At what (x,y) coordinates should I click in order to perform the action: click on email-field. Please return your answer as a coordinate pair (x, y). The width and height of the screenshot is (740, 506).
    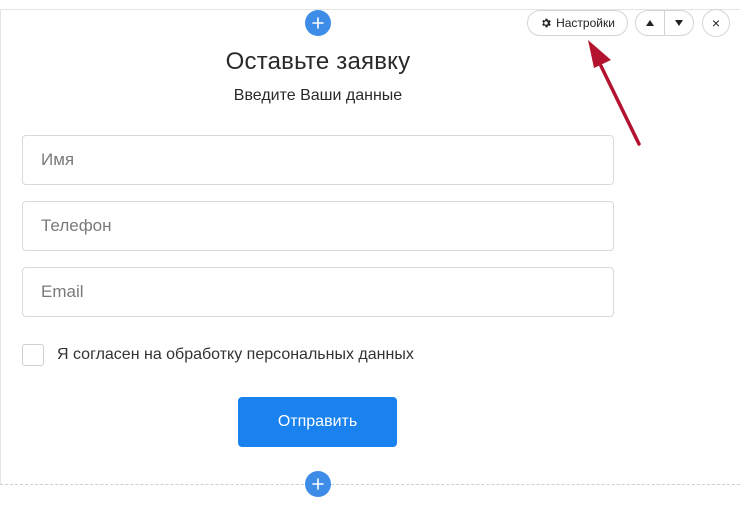
    Looking at the image, I should click on (318, 292).